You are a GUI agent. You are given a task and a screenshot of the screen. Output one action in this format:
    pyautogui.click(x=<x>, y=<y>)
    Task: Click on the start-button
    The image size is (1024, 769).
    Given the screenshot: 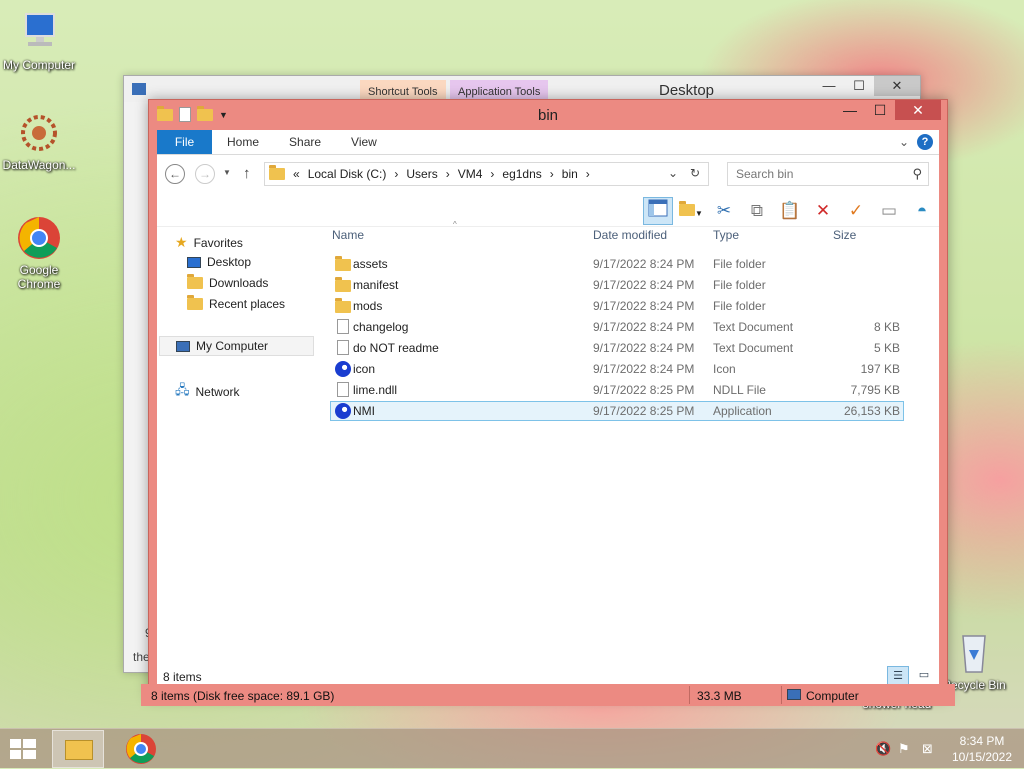 What is the action you would take?
    pyautogui.click(x=23, y=749)
    